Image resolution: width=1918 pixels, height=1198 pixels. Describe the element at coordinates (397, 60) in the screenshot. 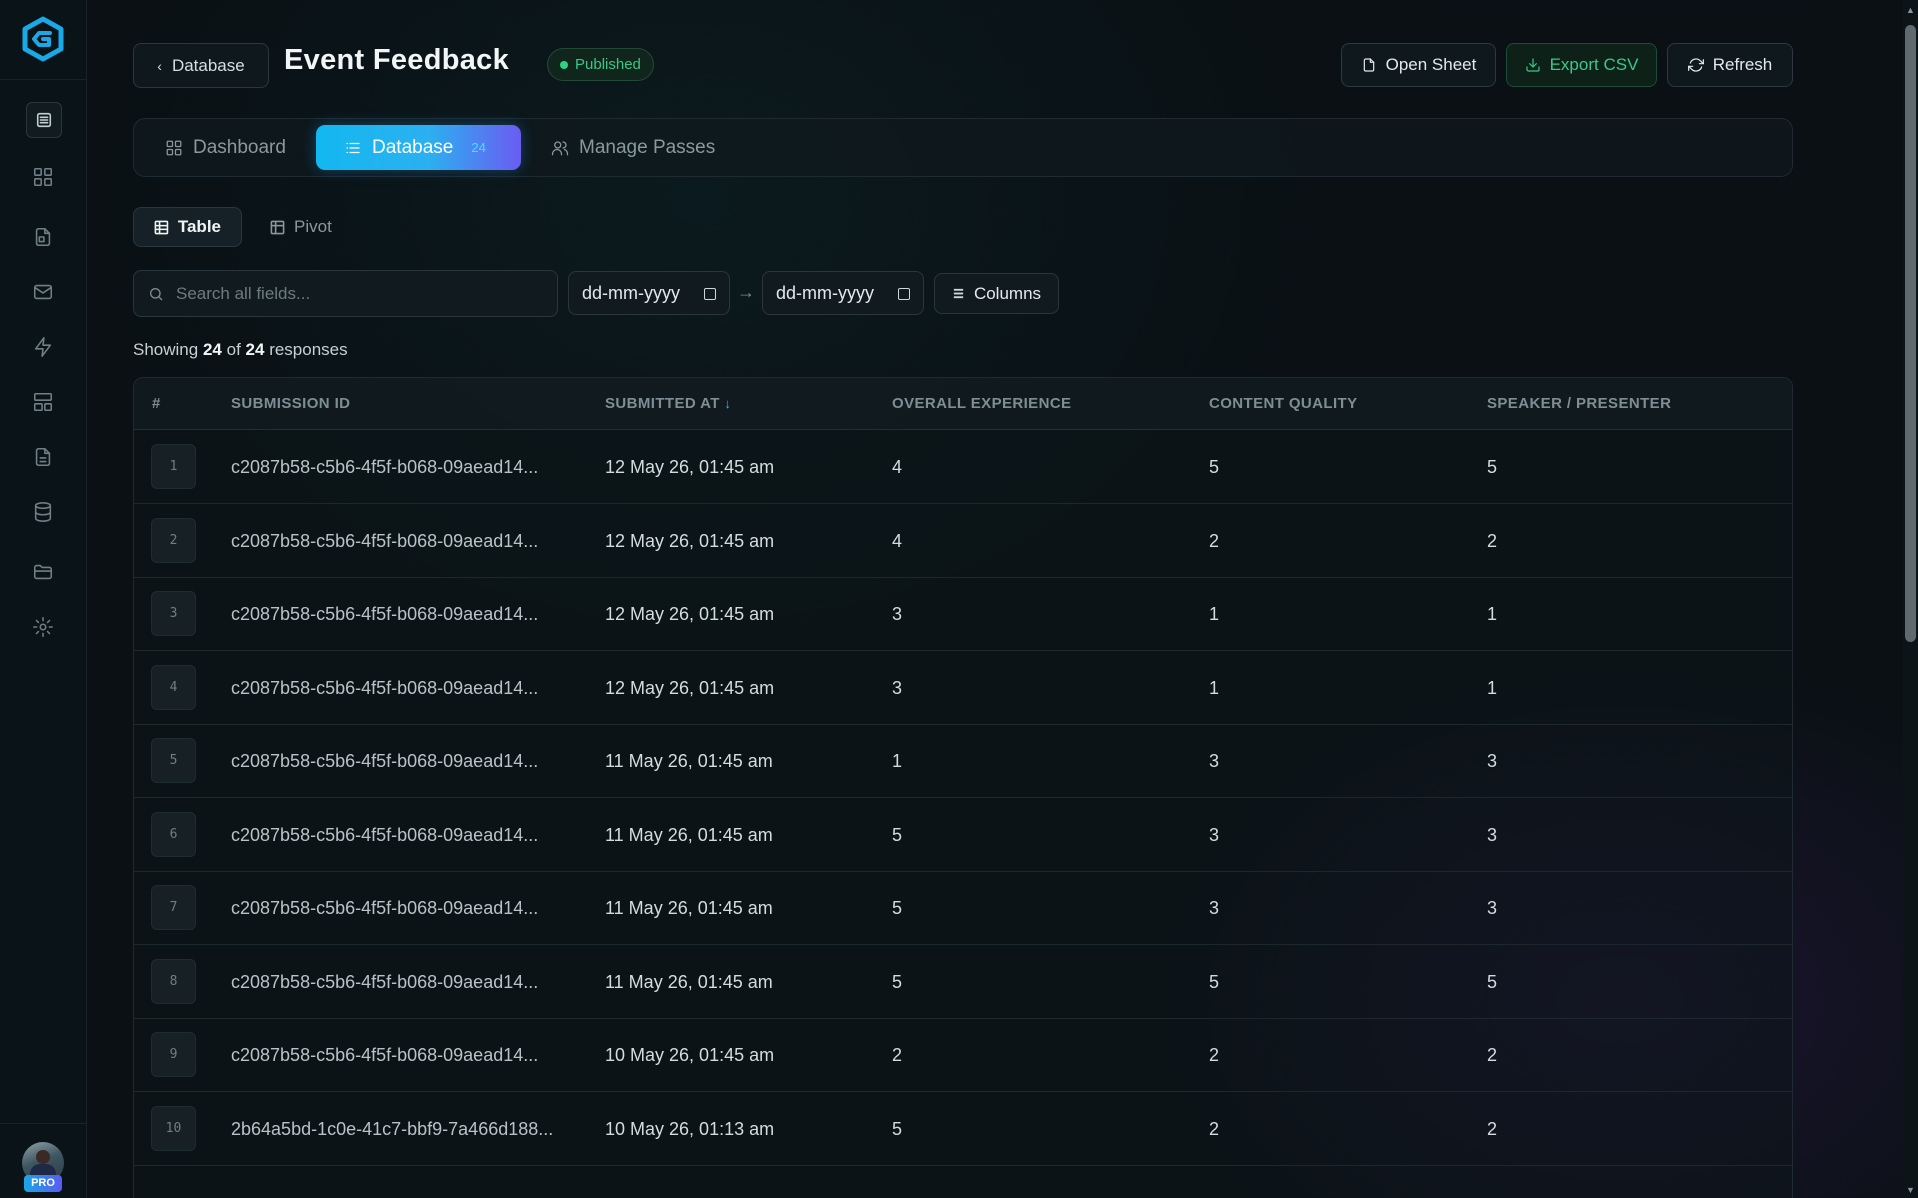

I see `page-title: Event Feedback` at that location.